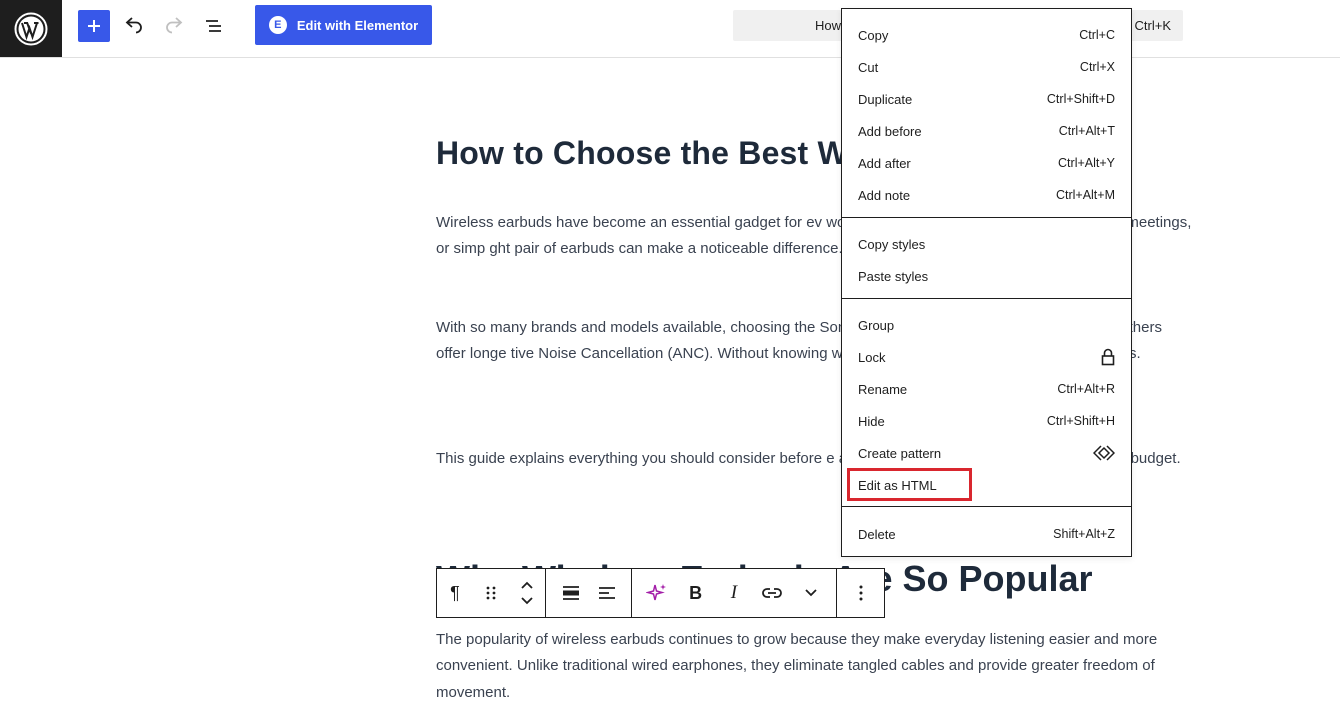  I want to click on edit-with-elementor-button: E Edit with Elementor, so click(343, 25).